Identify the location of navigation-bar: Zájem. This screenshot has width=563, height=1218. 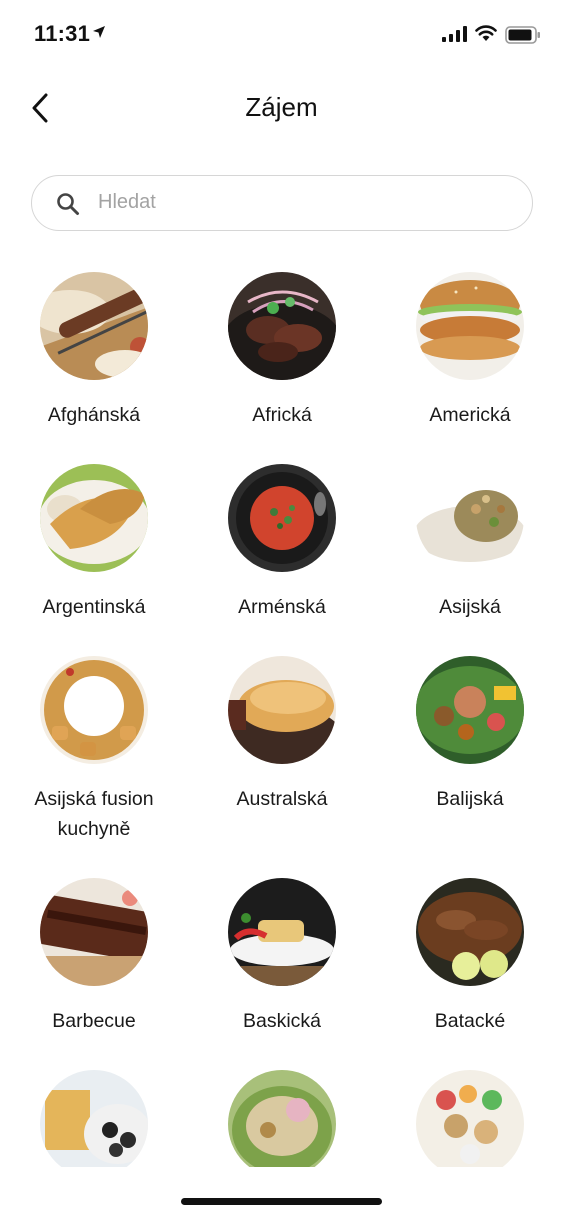
(281, 108).